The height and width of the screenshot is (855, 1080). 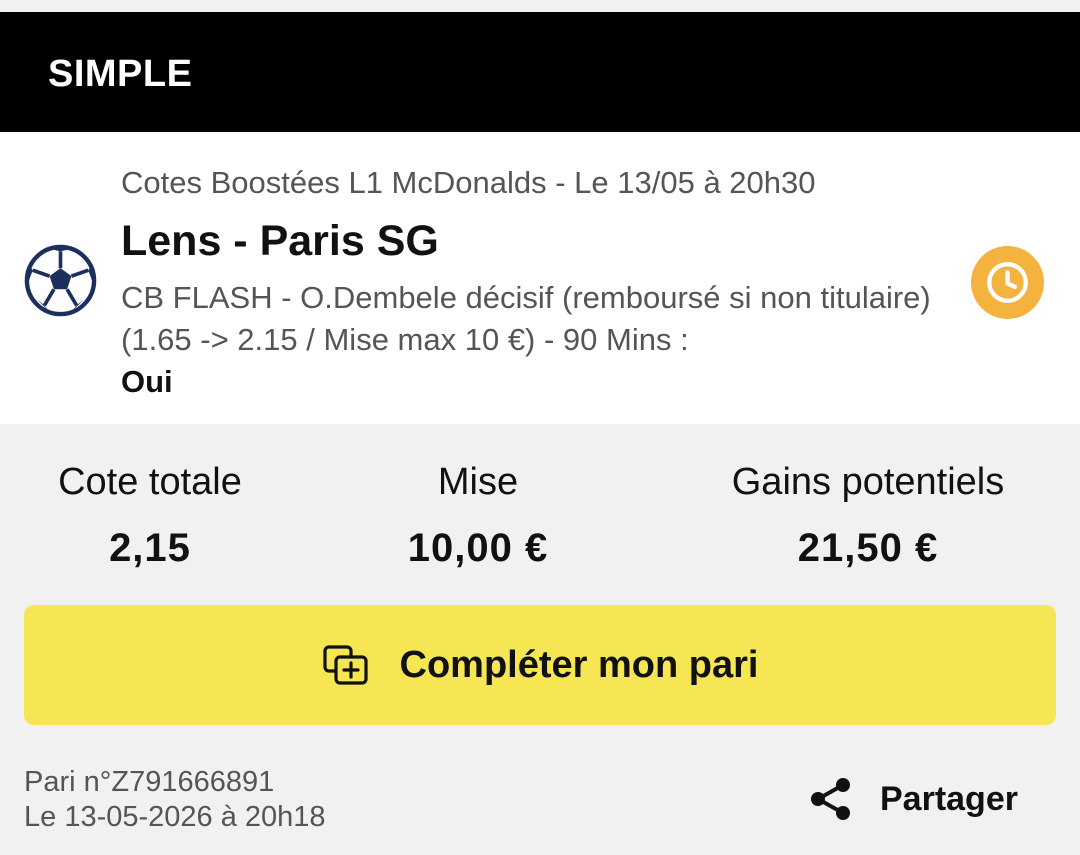 What do you see at coordinates (280, 241) in the screenshot?
I see `match-title: Lens - Paris SG` at bounding box center [280, 241].